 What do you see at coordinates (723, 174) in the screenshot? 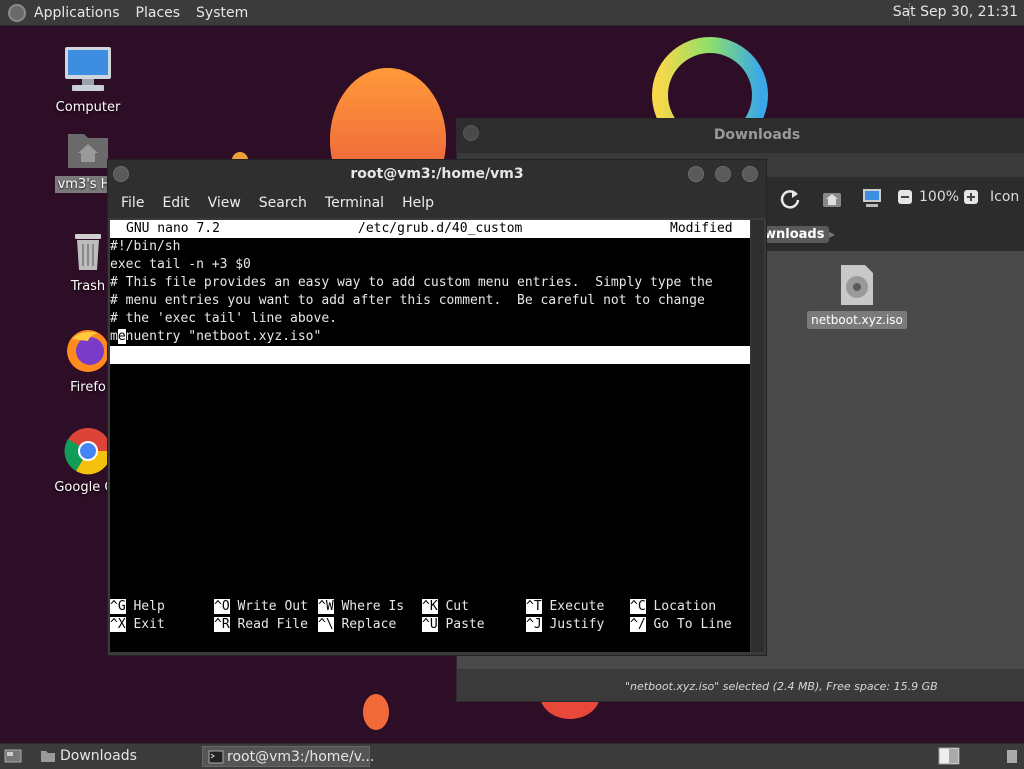
I see `maximize-button` at bounding box center [723, 174].